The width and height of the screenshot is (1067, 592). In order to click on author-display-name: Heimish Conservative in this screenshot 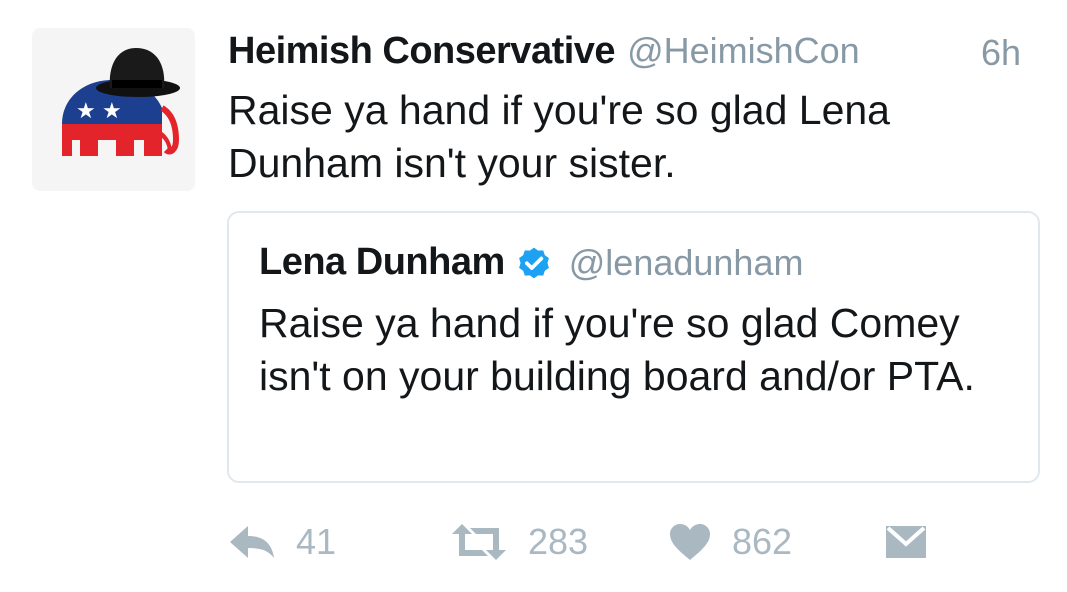, I will do `click(422, 51)`.